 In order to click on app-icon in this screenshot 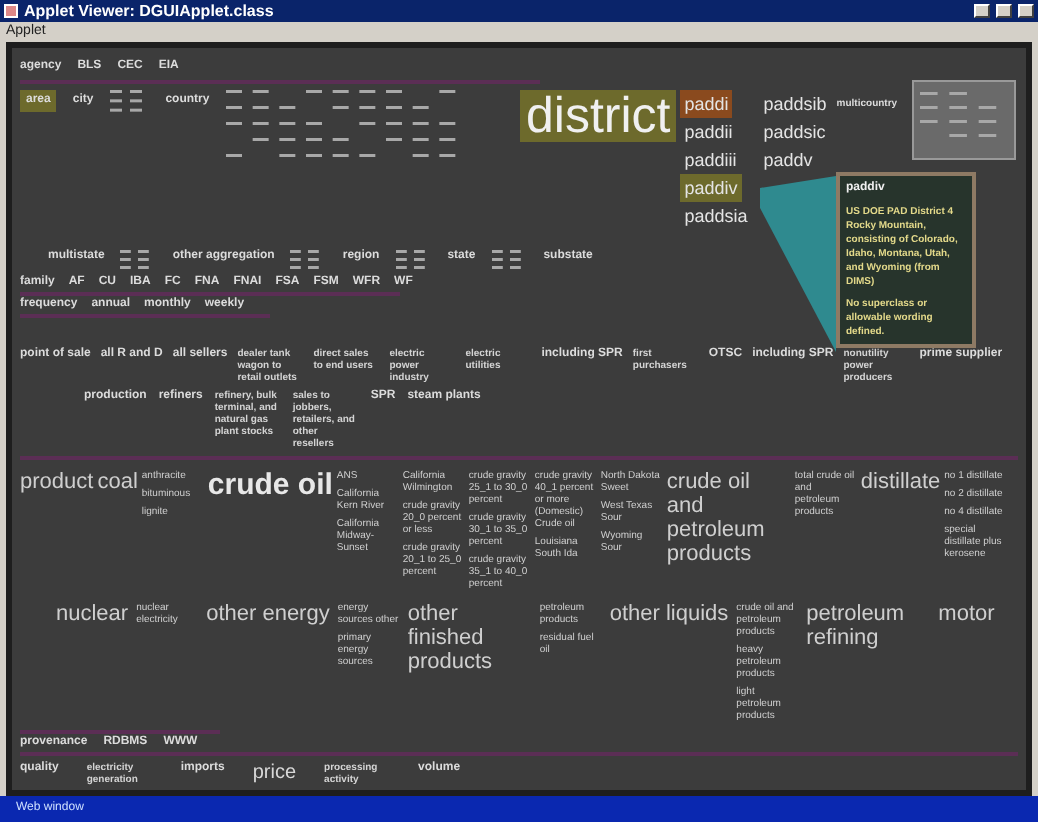, I will do `click(11, 11)`.